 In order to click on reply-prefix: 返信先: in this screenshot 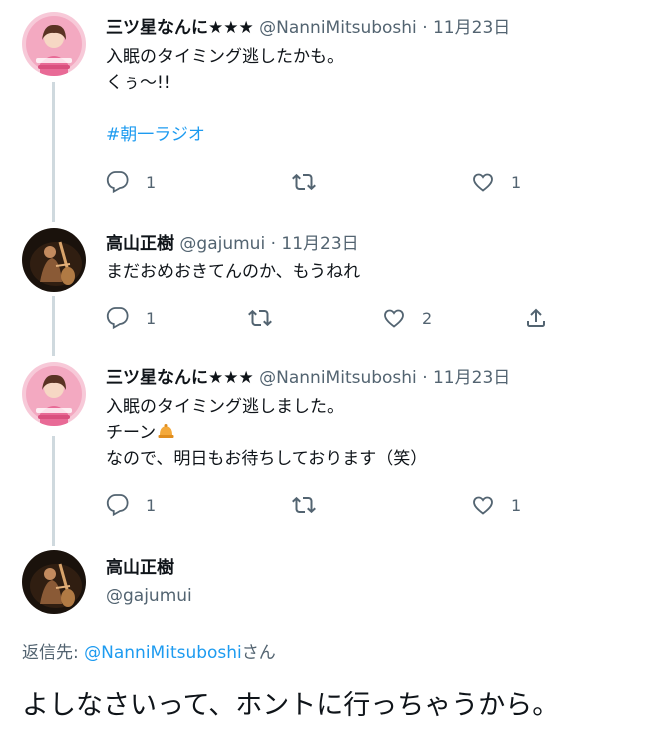, I will do `click(50, 653)`.